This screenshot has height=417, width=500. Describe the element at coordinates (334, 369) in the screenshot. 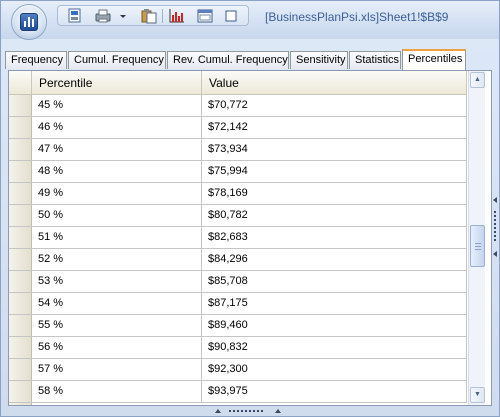

I see `value-cell: $92,300` at that location.